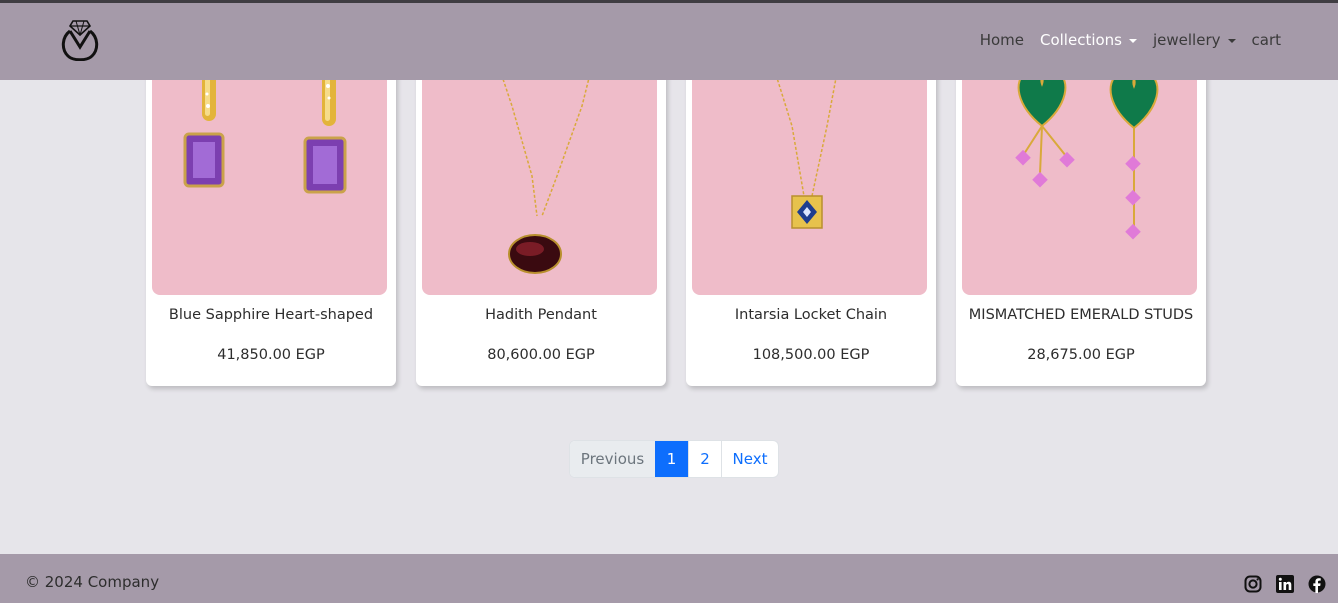  What do you see at coordinates (1080, 40) in the screenshot?
I see `nav-link-label: Collections` at bounding box center [1080, 40].